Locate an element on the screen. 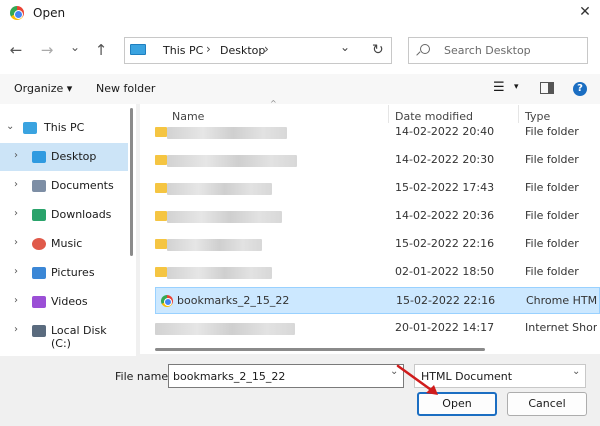 This screenshot has width=600, height=426. file-list-scrollbar is located at coordinates (320, 349).